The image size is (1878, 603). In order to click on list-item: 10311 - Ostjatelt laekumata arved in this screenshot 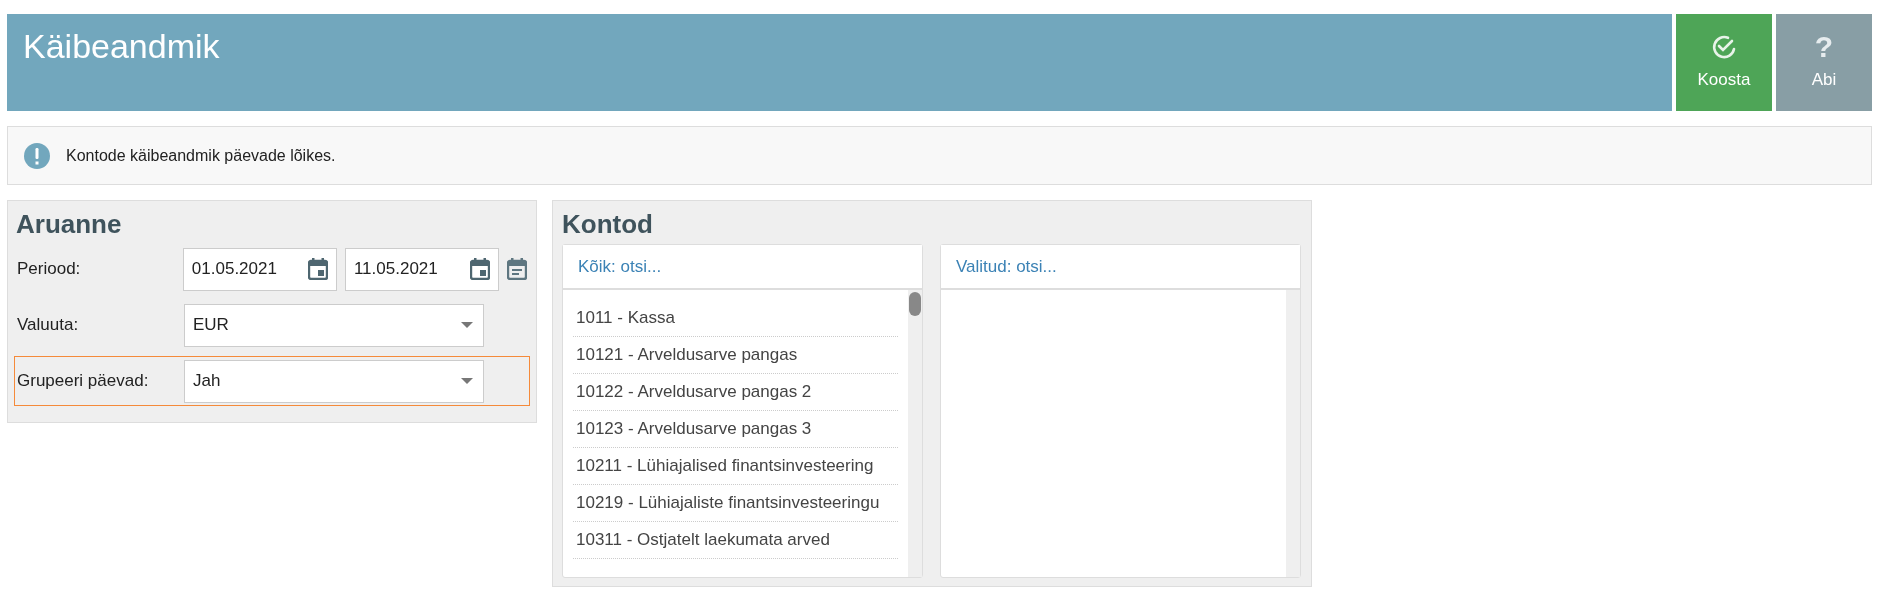, I will do `click(735, 541)`.